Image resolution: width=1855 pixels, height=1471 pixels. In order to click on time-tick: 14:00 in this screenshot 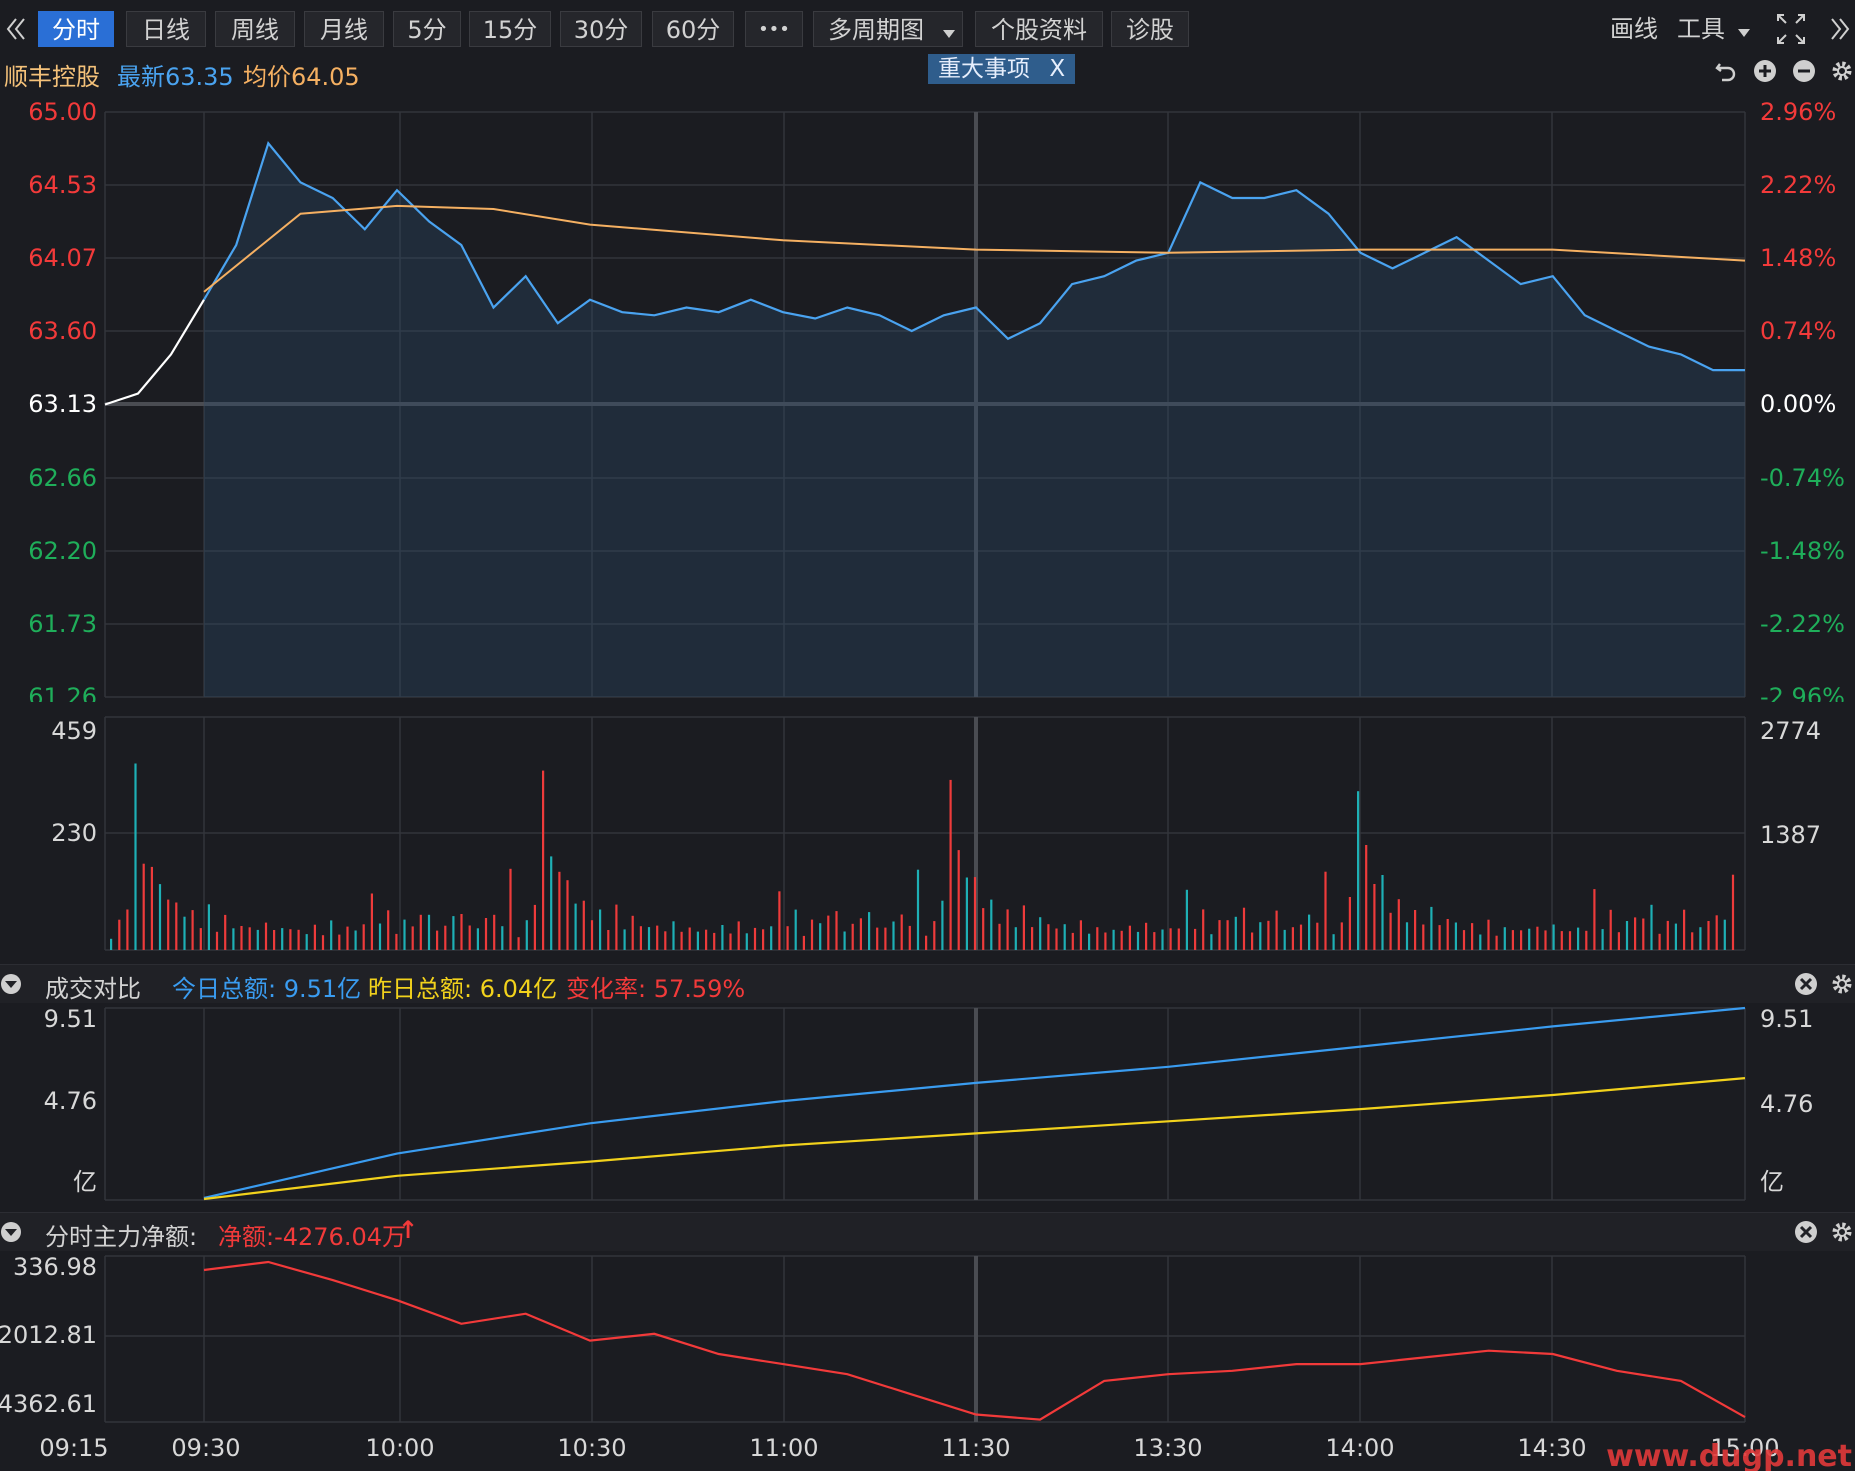, I will do `click(1359, 1448)`.